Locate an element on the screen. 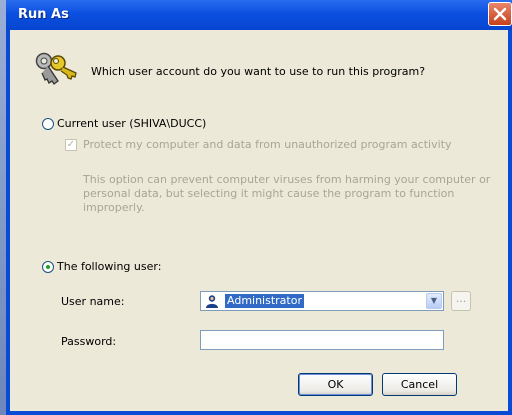 This screenshot has width=512, height=415. close-icon is located at coordinates (500, 14).